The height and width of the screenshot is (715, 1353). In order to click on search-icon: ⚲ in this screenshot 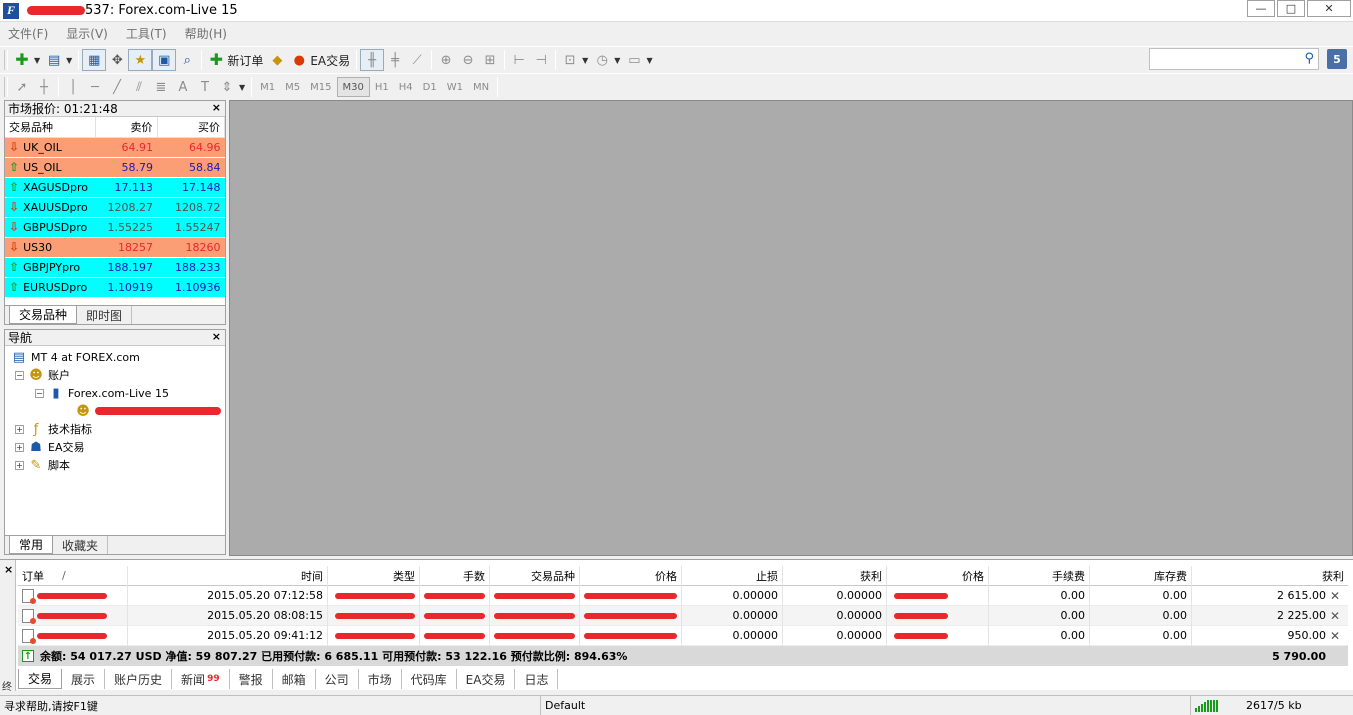, I will do `click(1309, 58)`.